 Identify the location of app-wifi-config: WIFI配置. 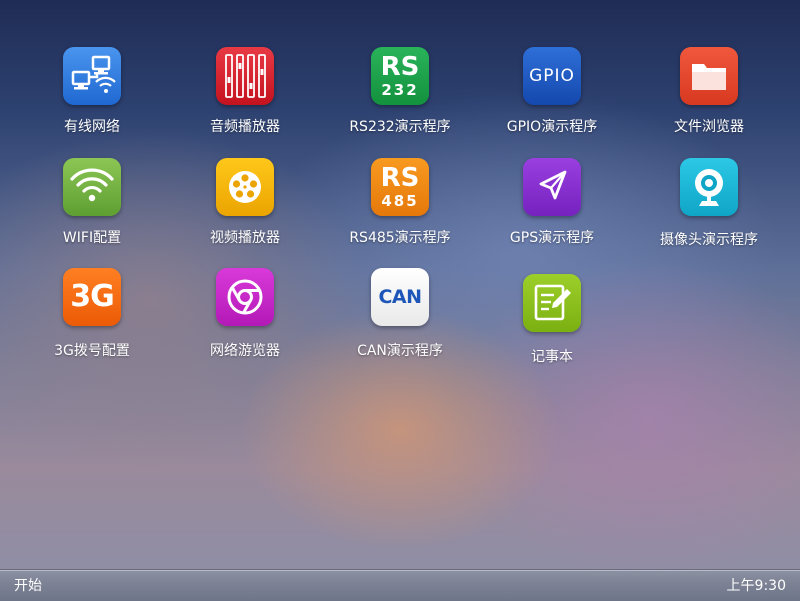
(92, 202).